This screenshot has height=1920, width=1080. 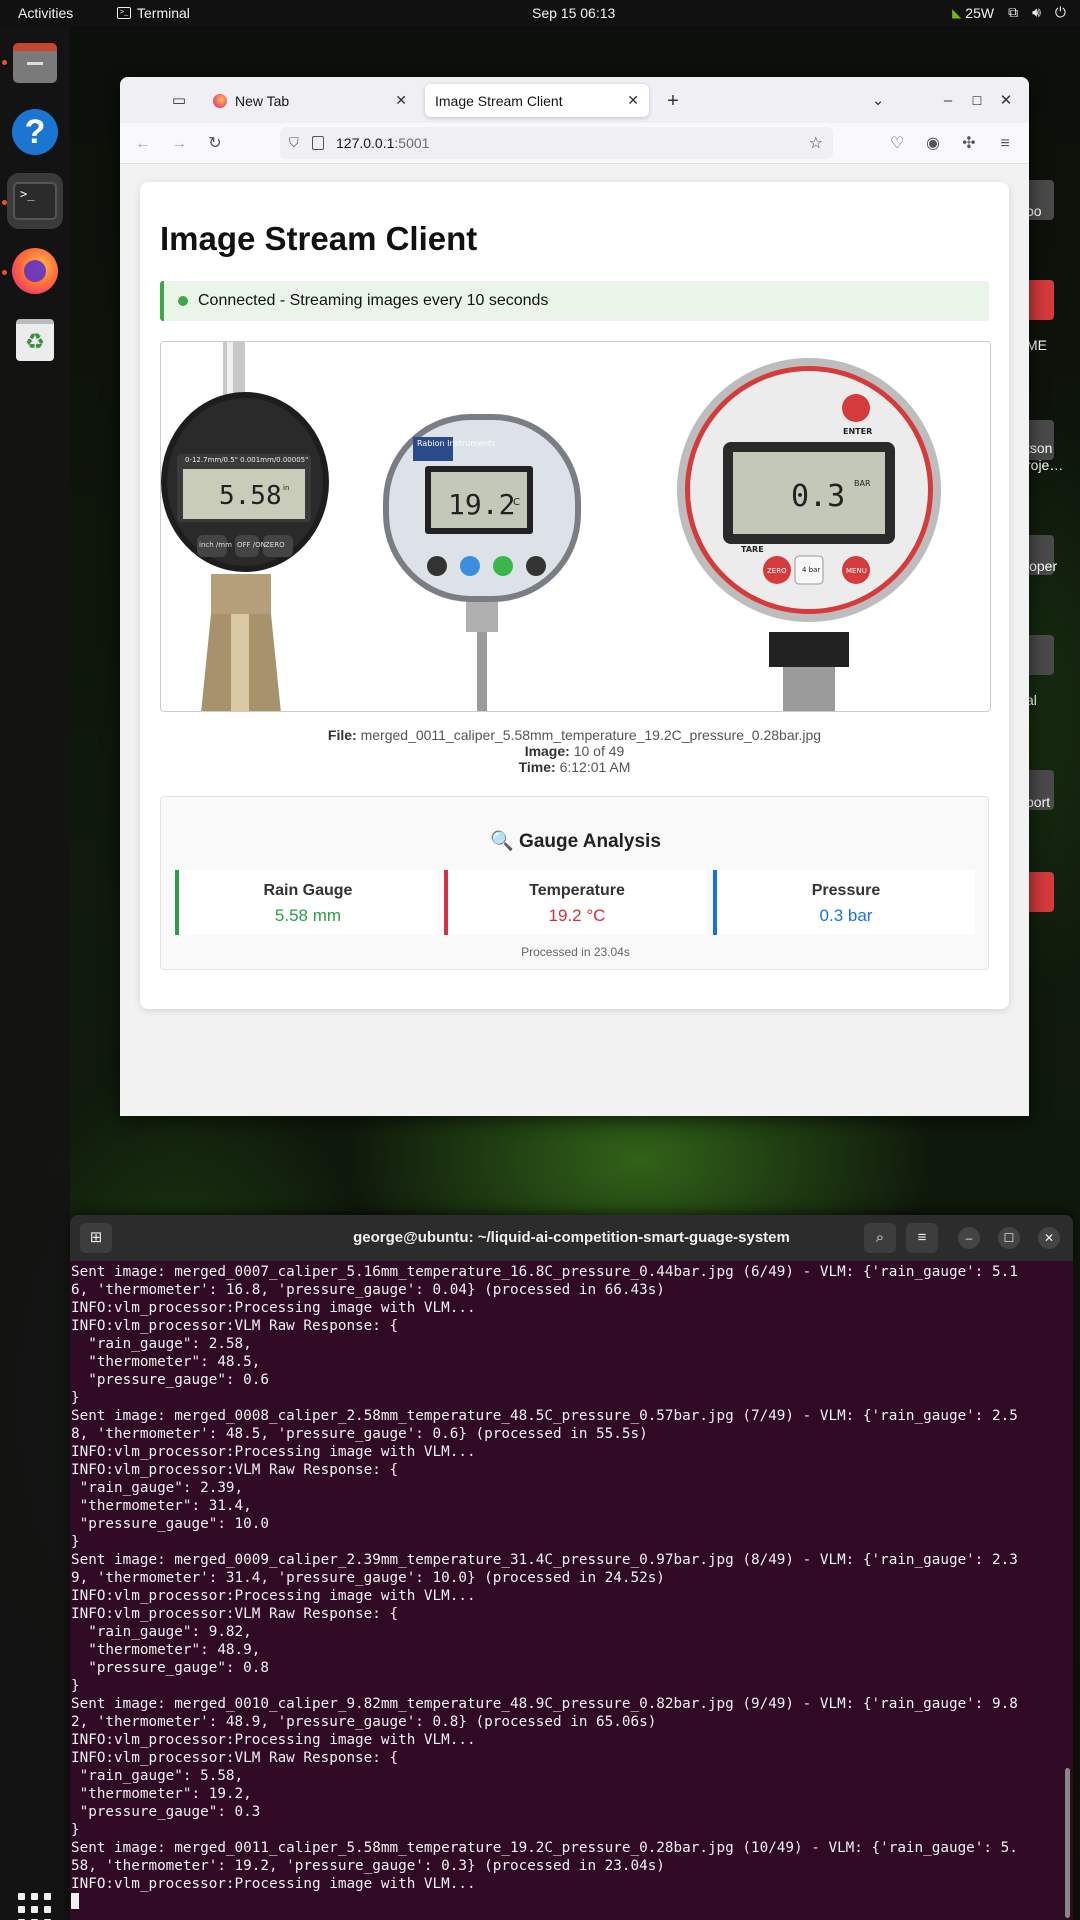 What do you see at coordinates (880, 1238) in the screenshot?
I see `search-icon: ⌕` at bounding box center [880, 1238].